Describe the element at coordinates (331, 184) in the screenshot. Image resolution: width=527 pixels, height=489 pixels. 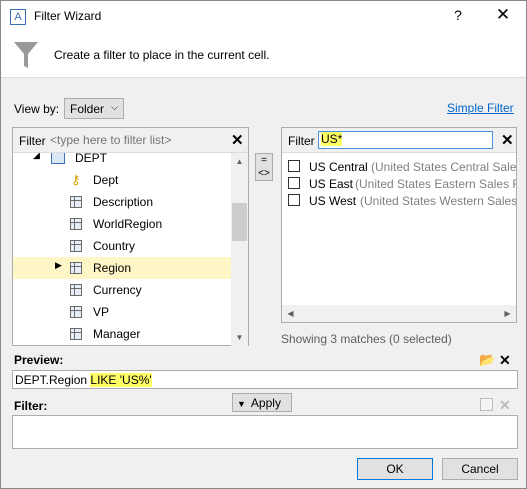
I see `value-name: US East` at that location.